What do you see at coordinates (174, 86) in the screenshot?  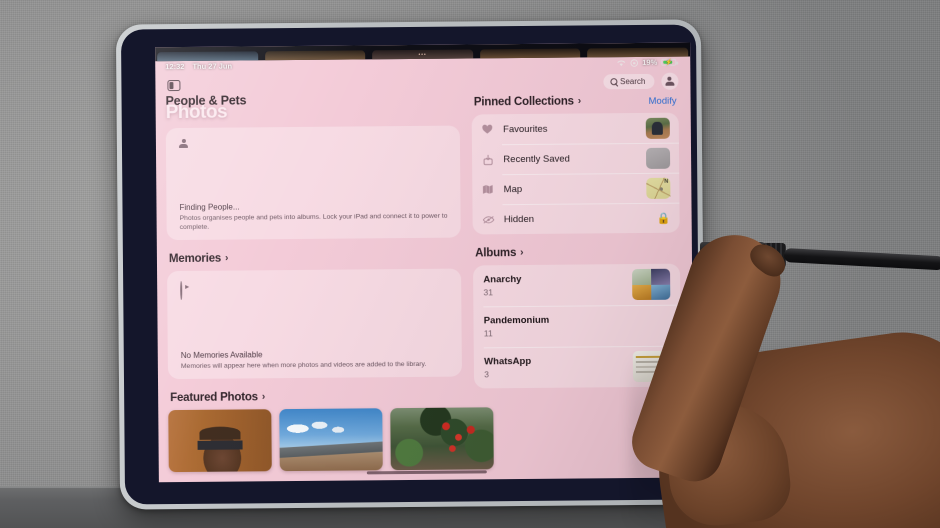 I see `sidebar-toggle-icon` at bounding box center [174, 86].